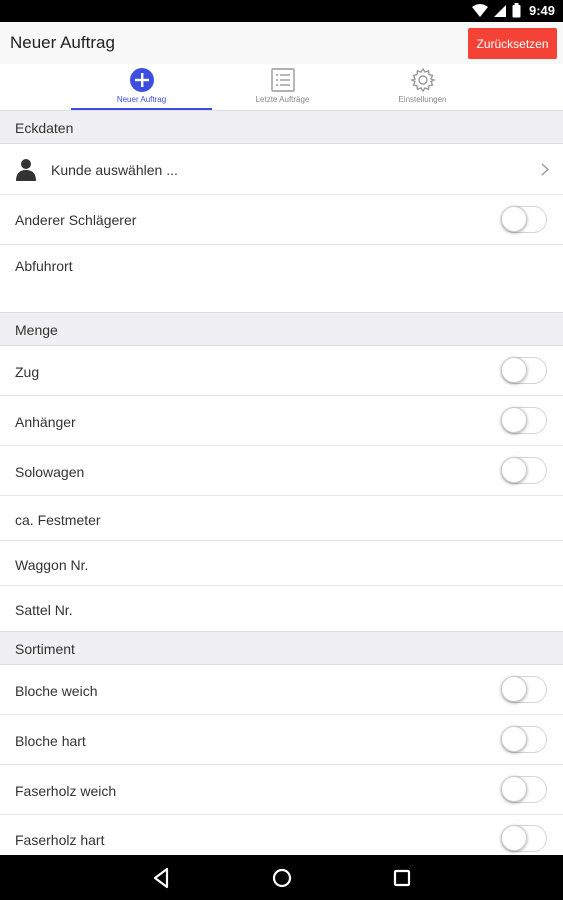 The image size is (563, 900). Describe the element at coordinates (142, 80) in the screenshot. I see `add-circle-icon` at that location.